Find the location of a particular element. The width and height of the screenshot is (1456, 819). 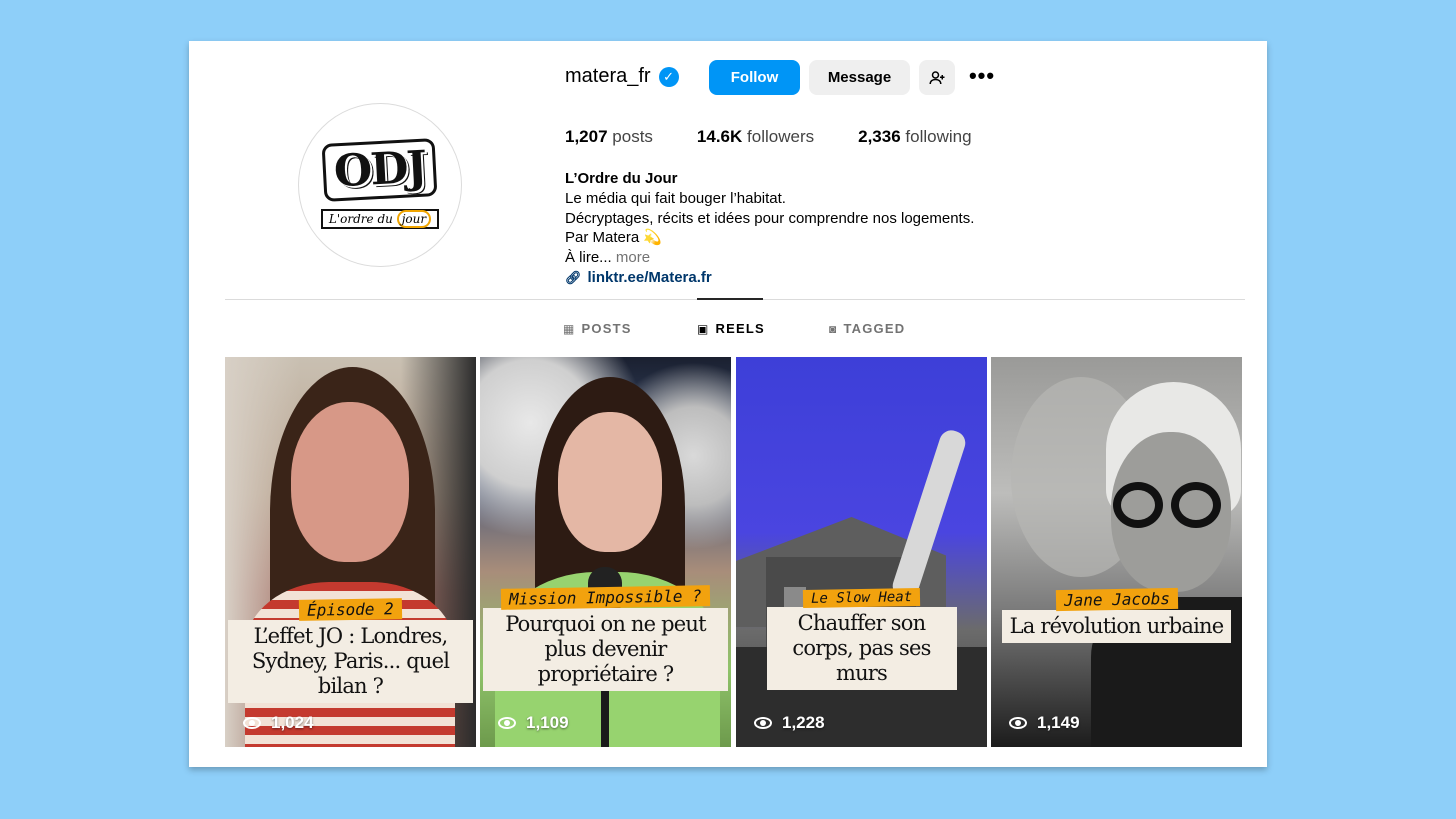

bio-line-4: À lire... more is located at coordinates (769, 258).